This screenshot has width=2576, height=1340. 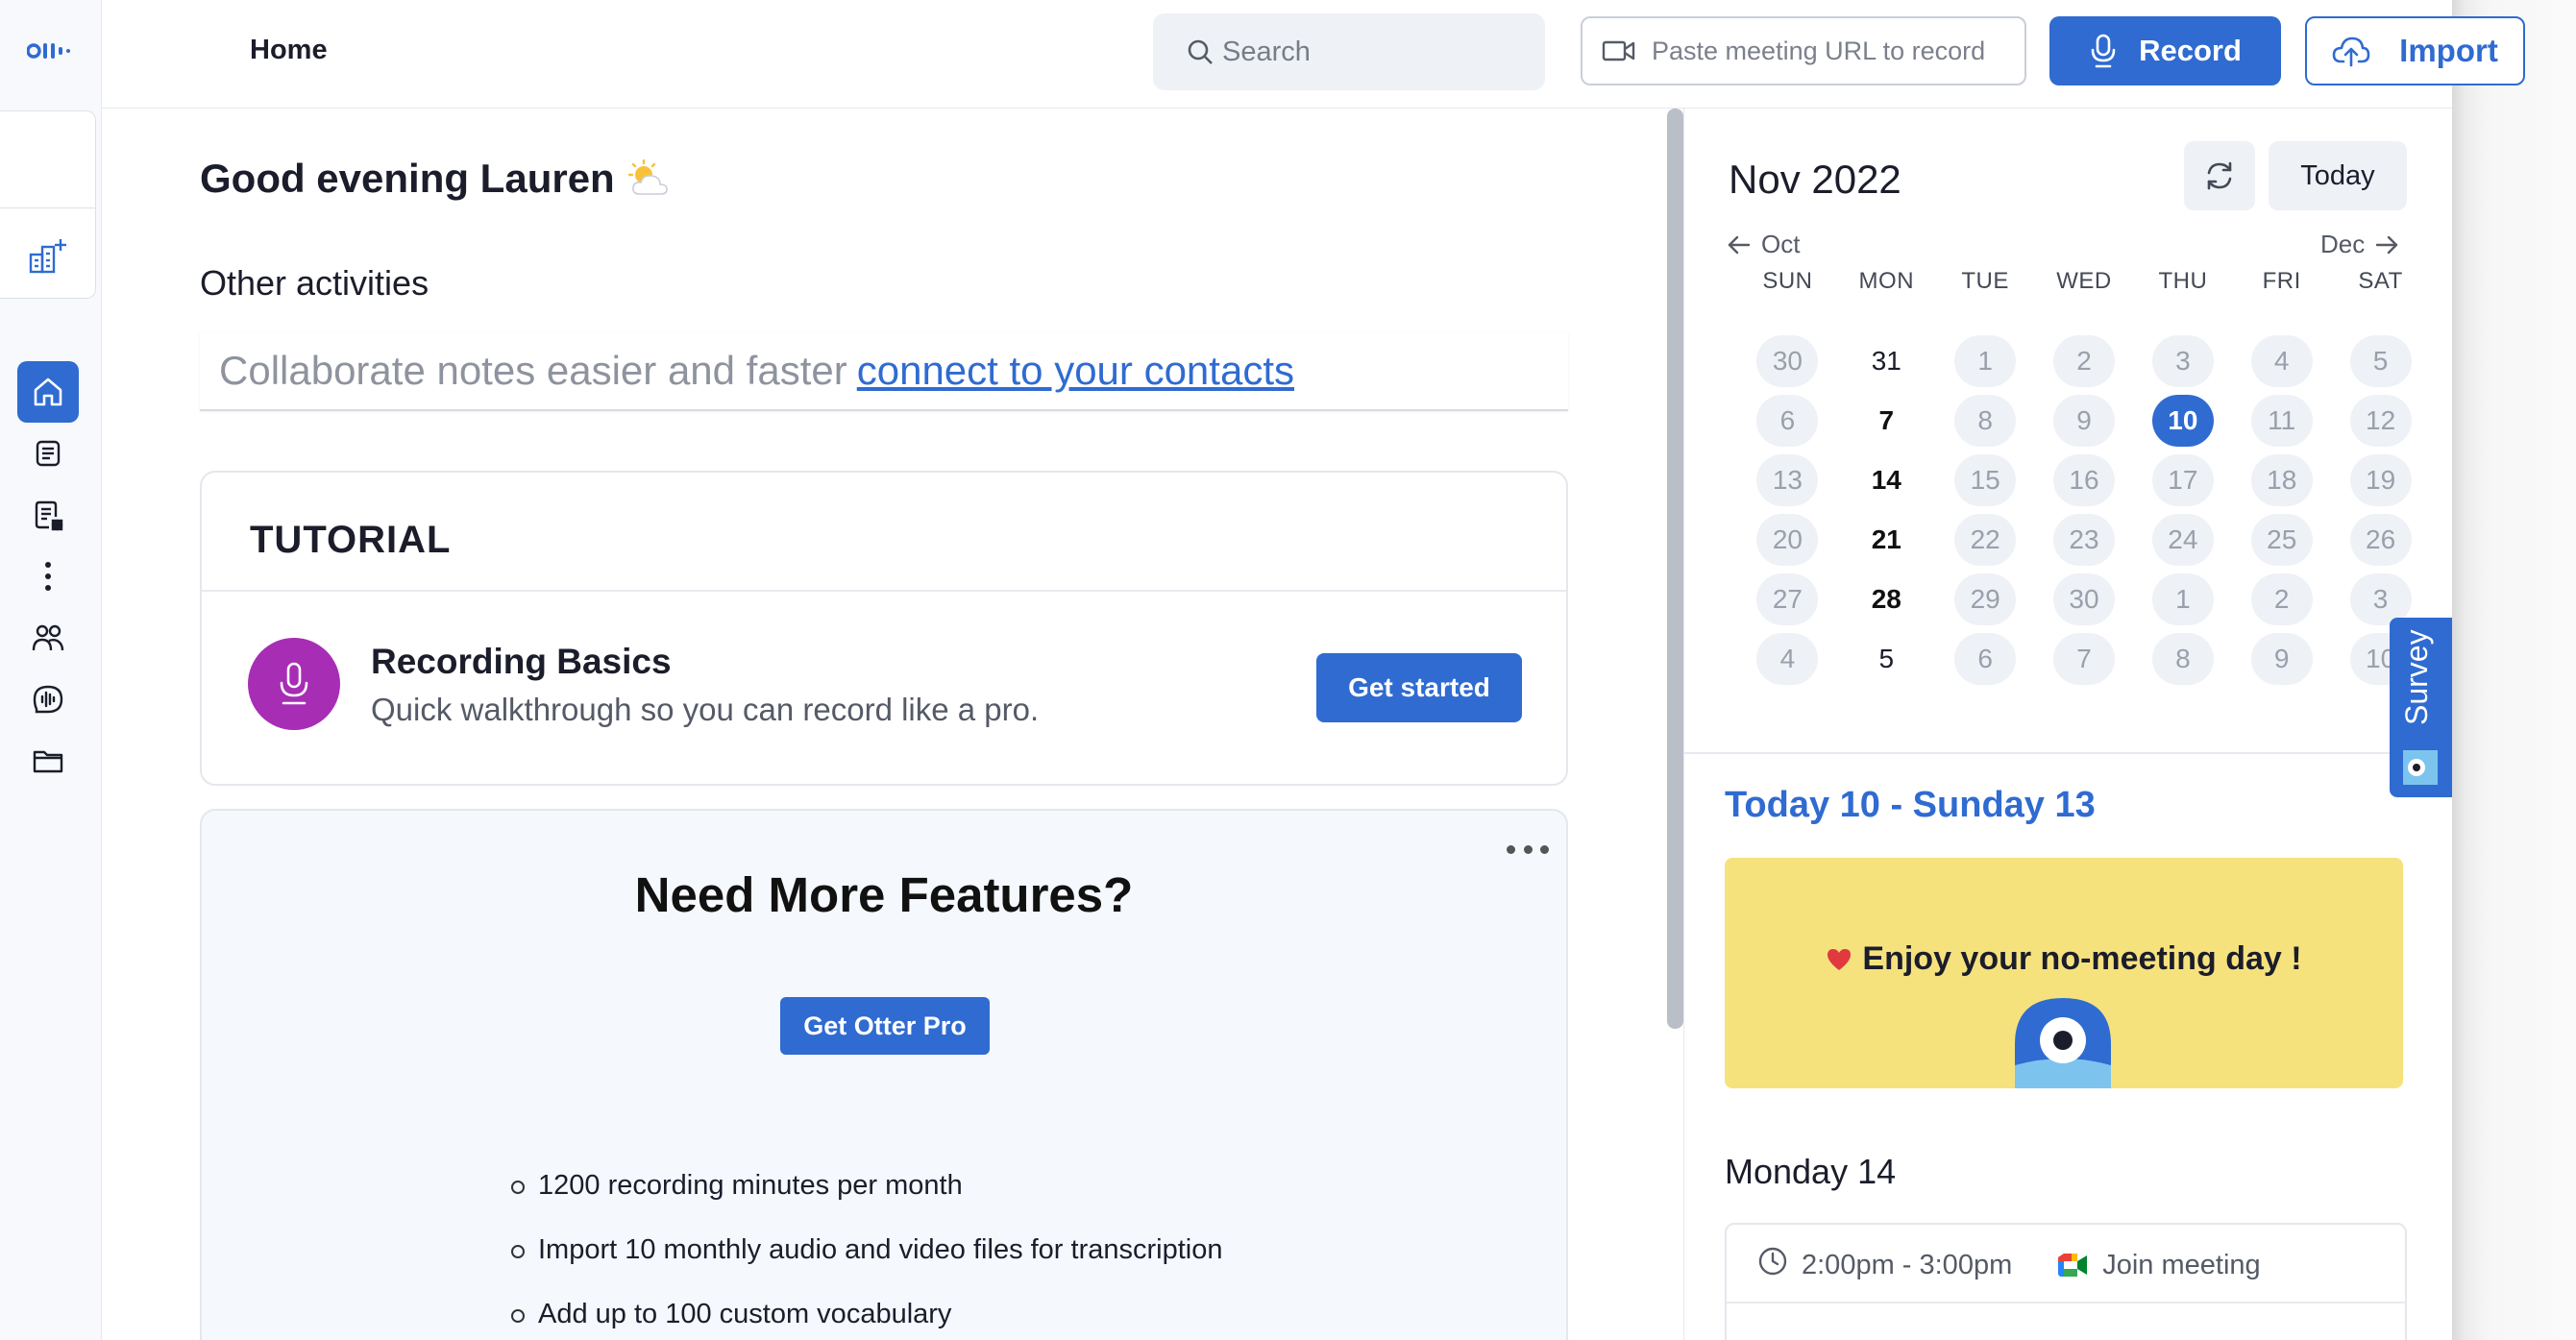 What do you see at coordinates (48, 255) in the screenshot?
I see `add-workspace-button` at bounding box center [48, 255].